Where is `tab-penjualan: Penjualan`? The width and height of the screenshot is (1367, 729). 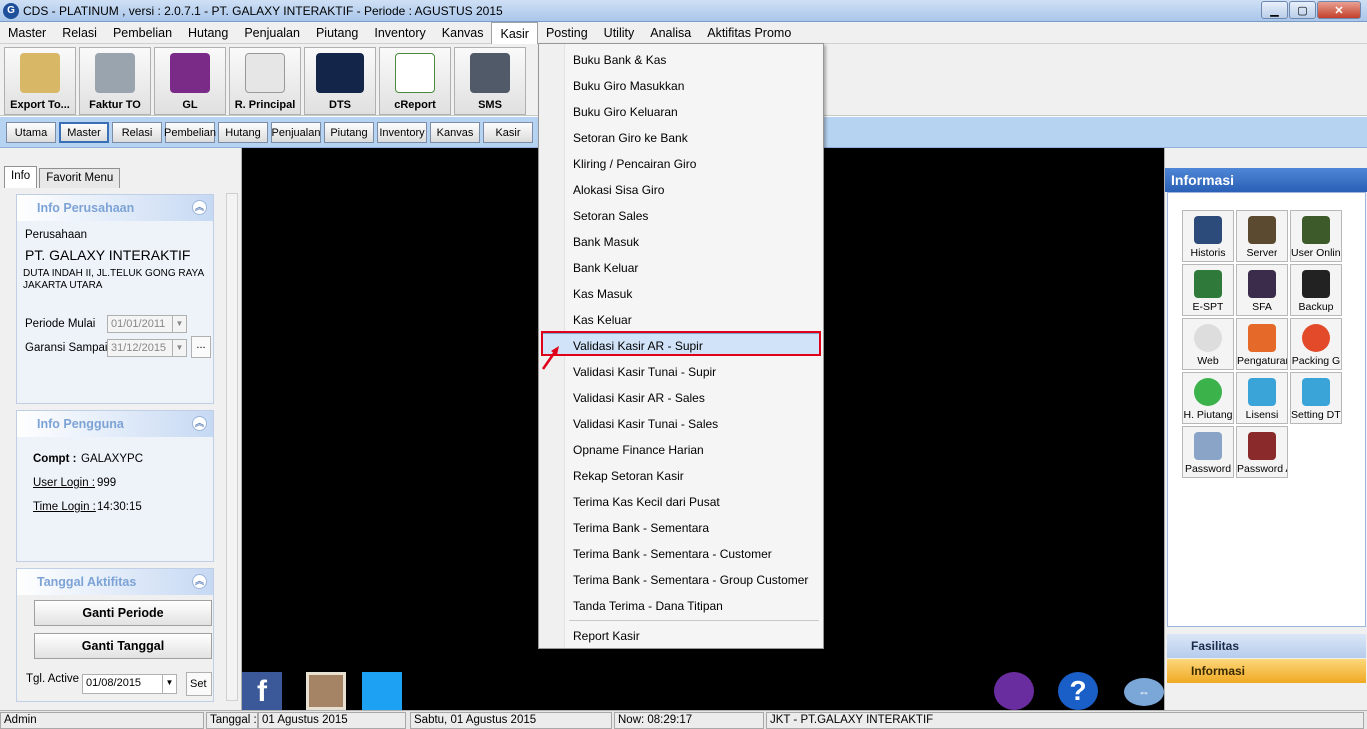
tab-penjualan: Penjualan is located at coordinates (296, 132).